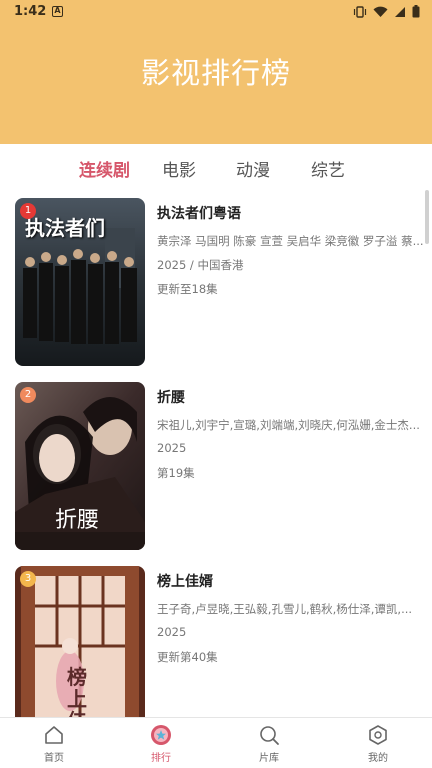 The width and height of the screenshot is (432, 768). I want to click on item-episode: 更新至18集, so click(187, 289).